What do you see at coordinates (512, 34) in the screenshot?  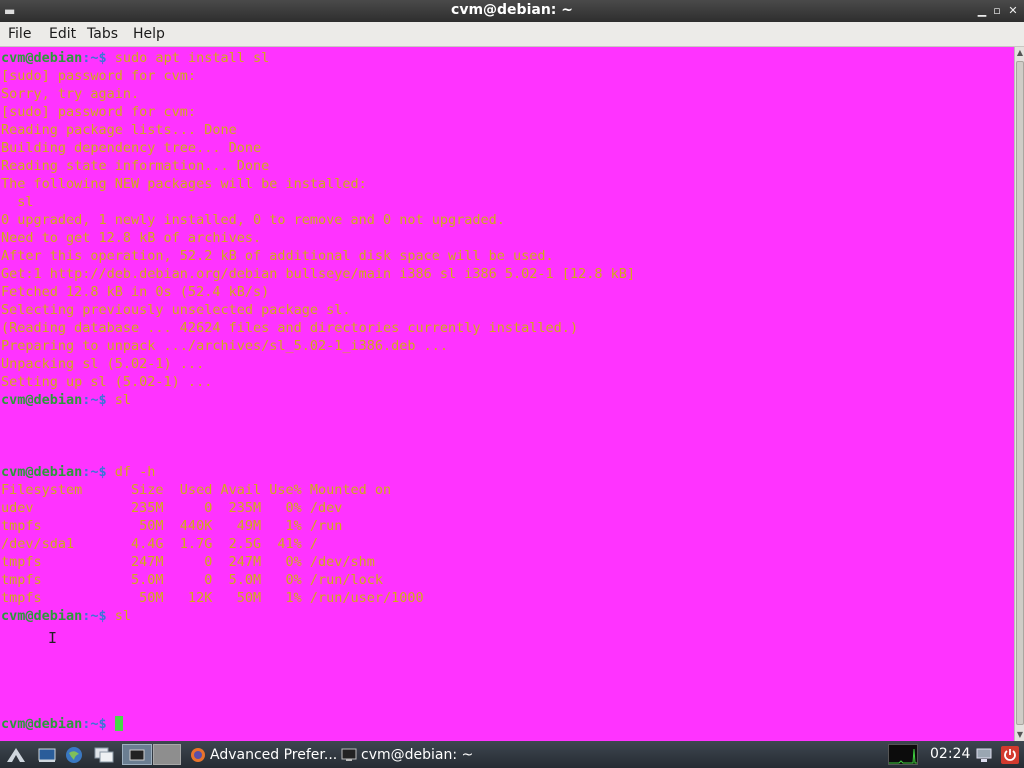 I see `menu-bar: File Edit Tabs Help` at bounding box center [512, 34].